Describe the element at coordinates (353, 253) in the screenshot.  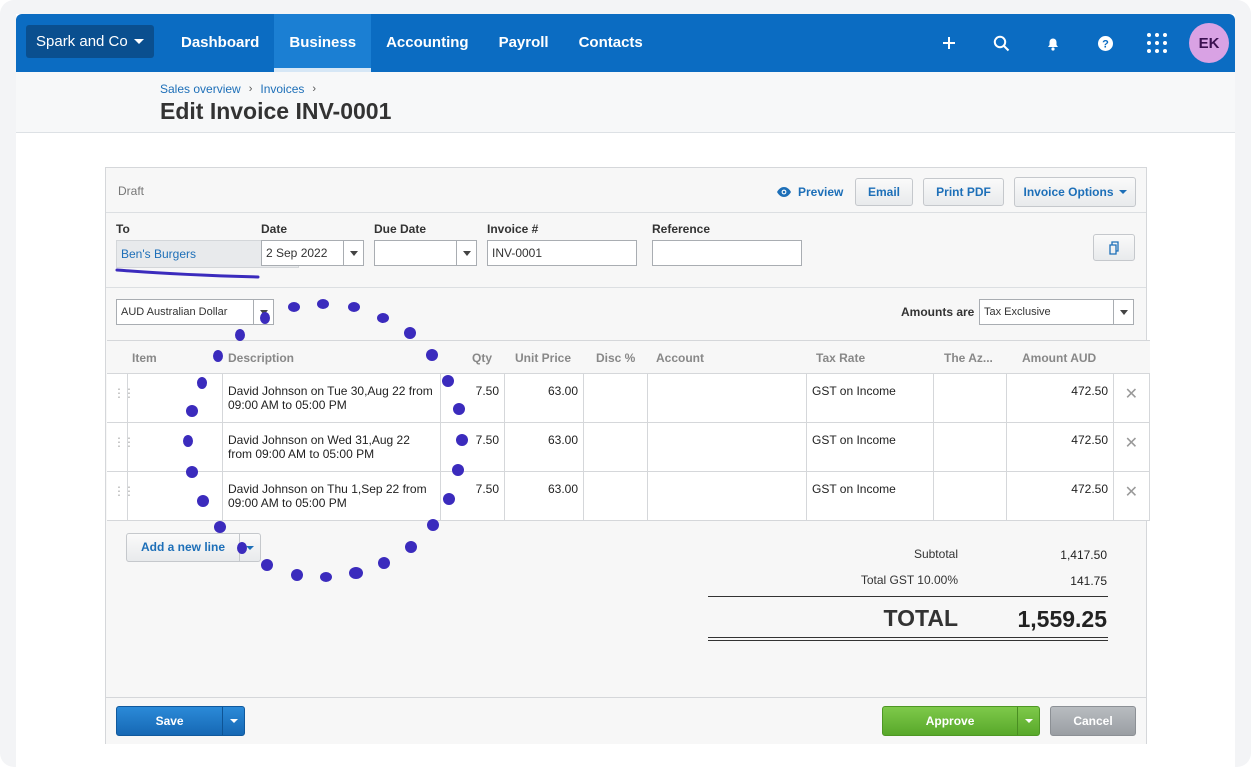
I see `date-dropdown` at that location.